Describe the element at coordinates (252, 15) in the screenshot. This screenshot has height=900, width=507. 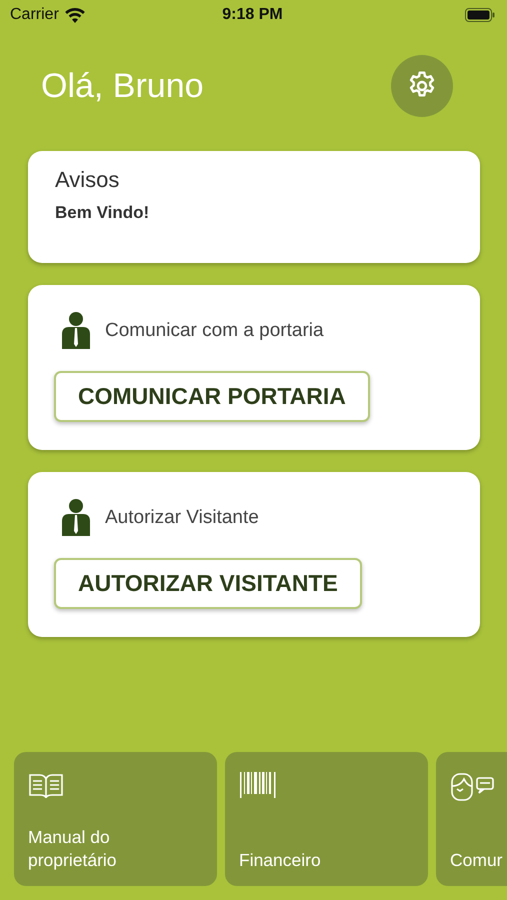
I see `clock-time: 9:18 PM` at that location.